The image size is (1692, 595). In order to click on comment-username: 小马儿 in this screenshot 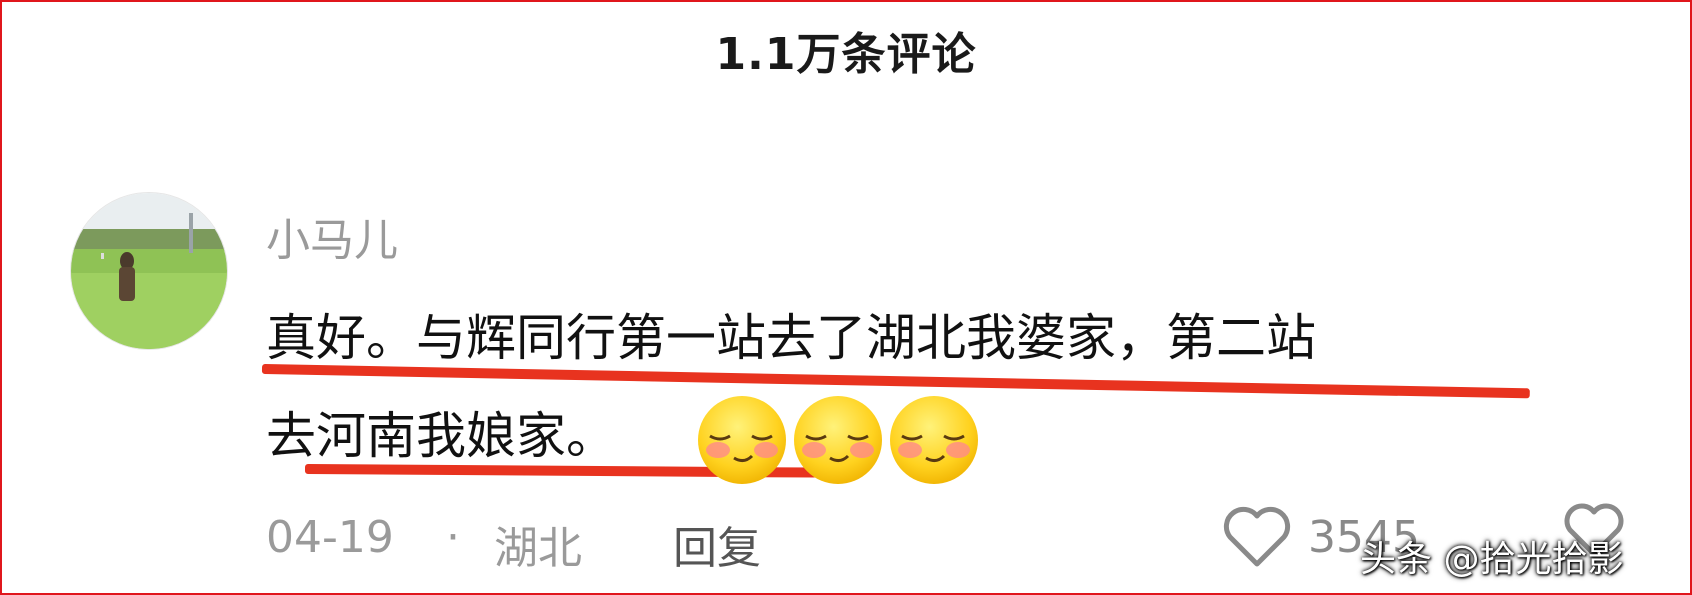, I will do `click(332, 236)`.